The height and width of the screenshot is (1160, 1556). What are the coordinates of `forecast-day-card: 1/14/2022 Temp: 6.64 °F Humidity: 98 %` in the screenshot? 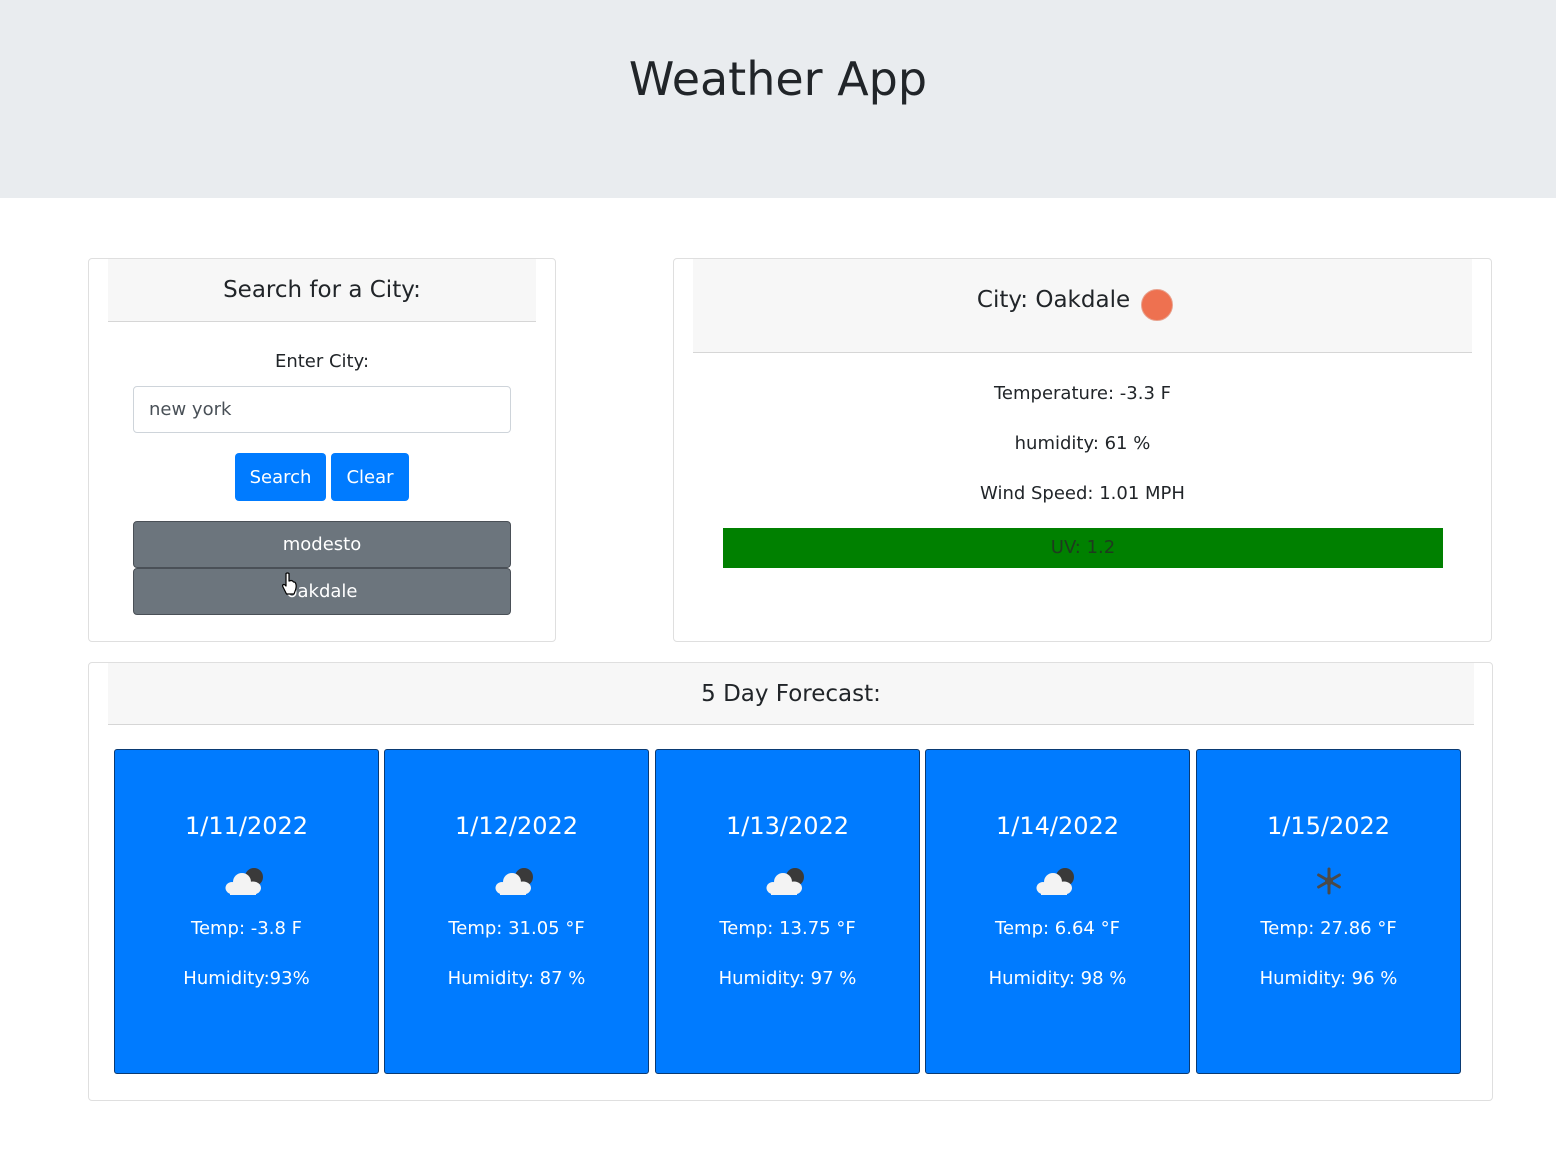 It's located at (1057, 911).